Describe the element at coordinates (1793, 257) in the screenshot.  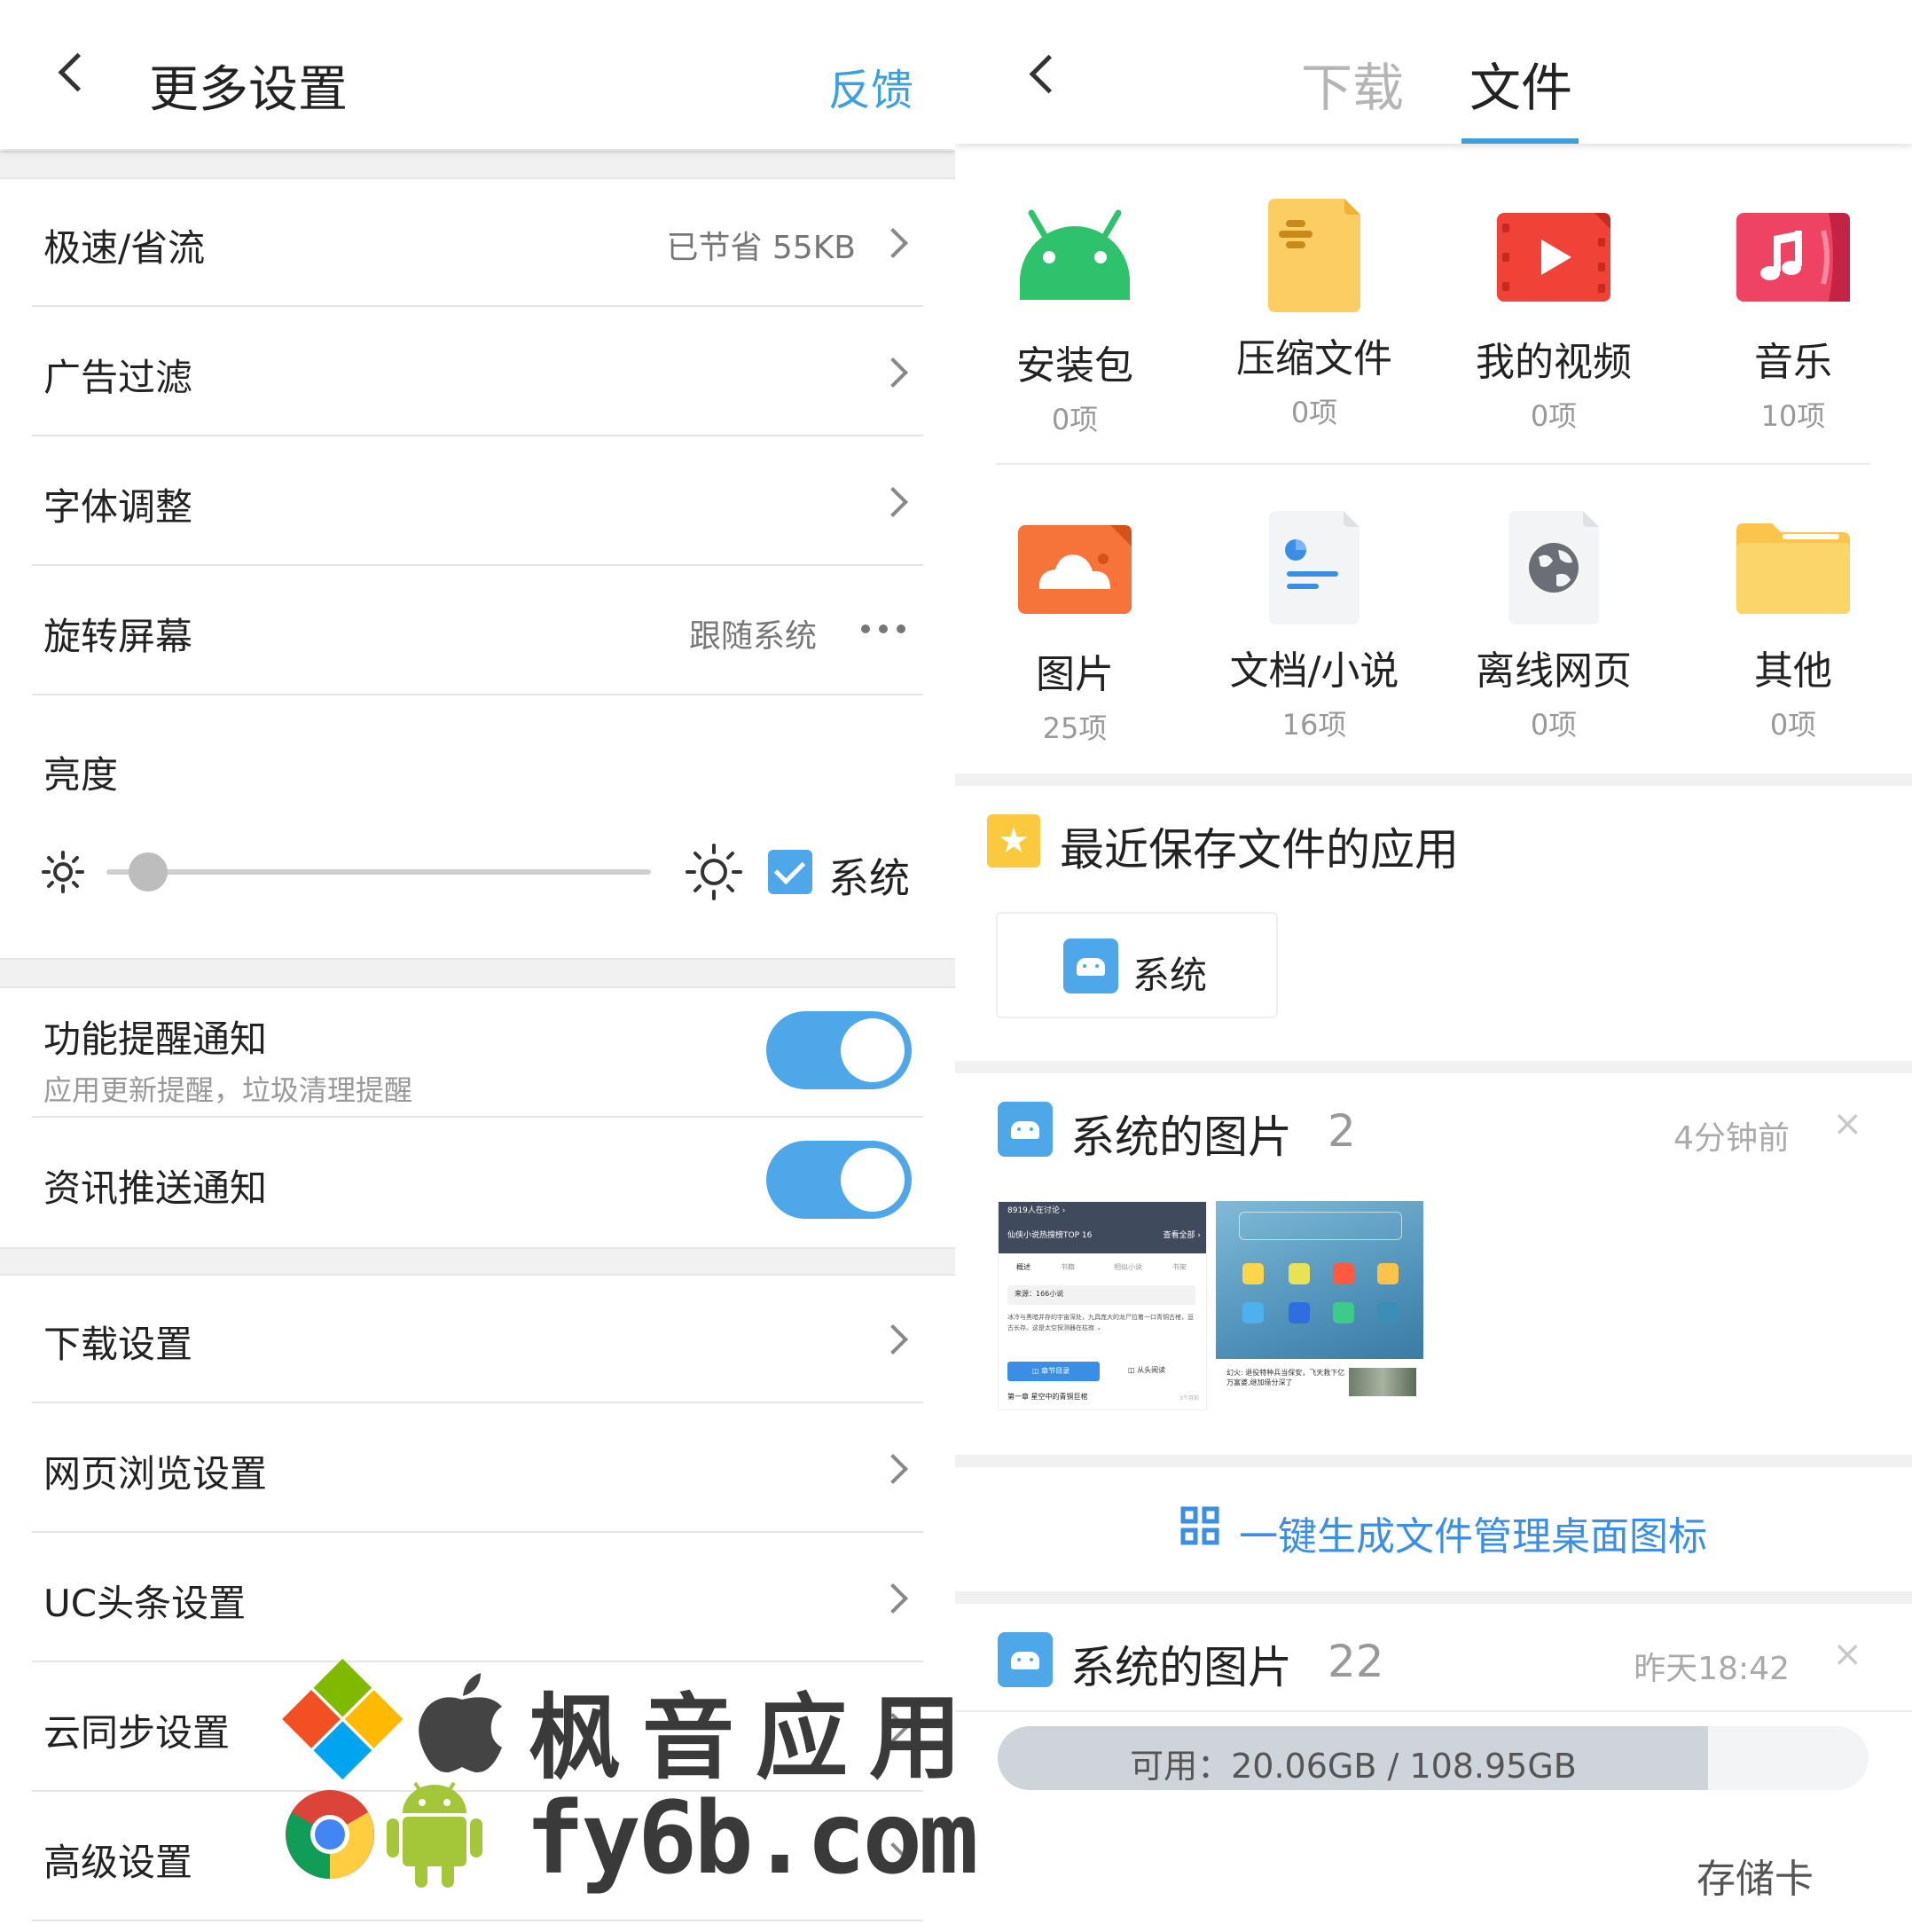
I see `music-icon` at that location.